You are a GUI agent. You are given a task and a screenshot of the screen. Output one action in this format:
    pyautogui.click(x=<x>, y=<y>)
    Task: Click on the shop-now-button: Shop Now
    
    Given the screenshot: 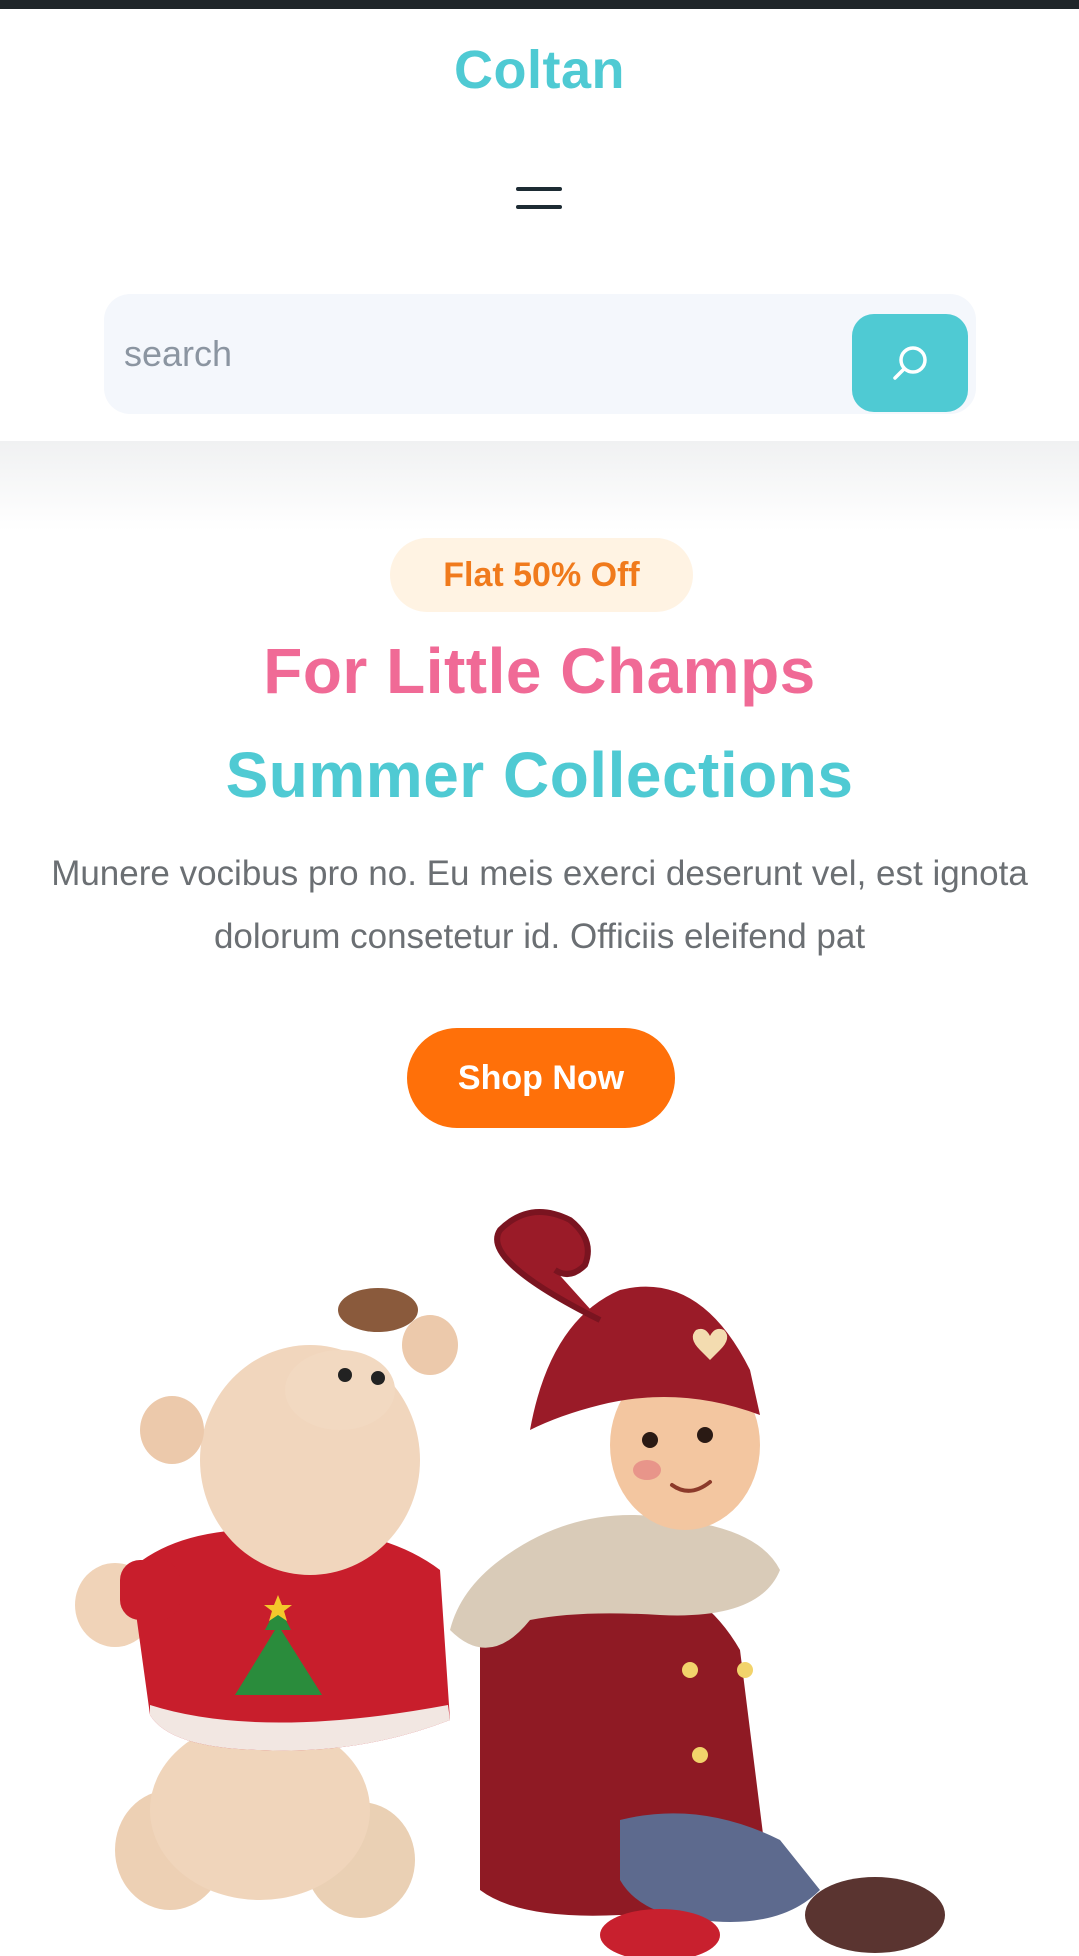 What is the action you would take?
    pyautogui.click(x=541, y=1078)
    